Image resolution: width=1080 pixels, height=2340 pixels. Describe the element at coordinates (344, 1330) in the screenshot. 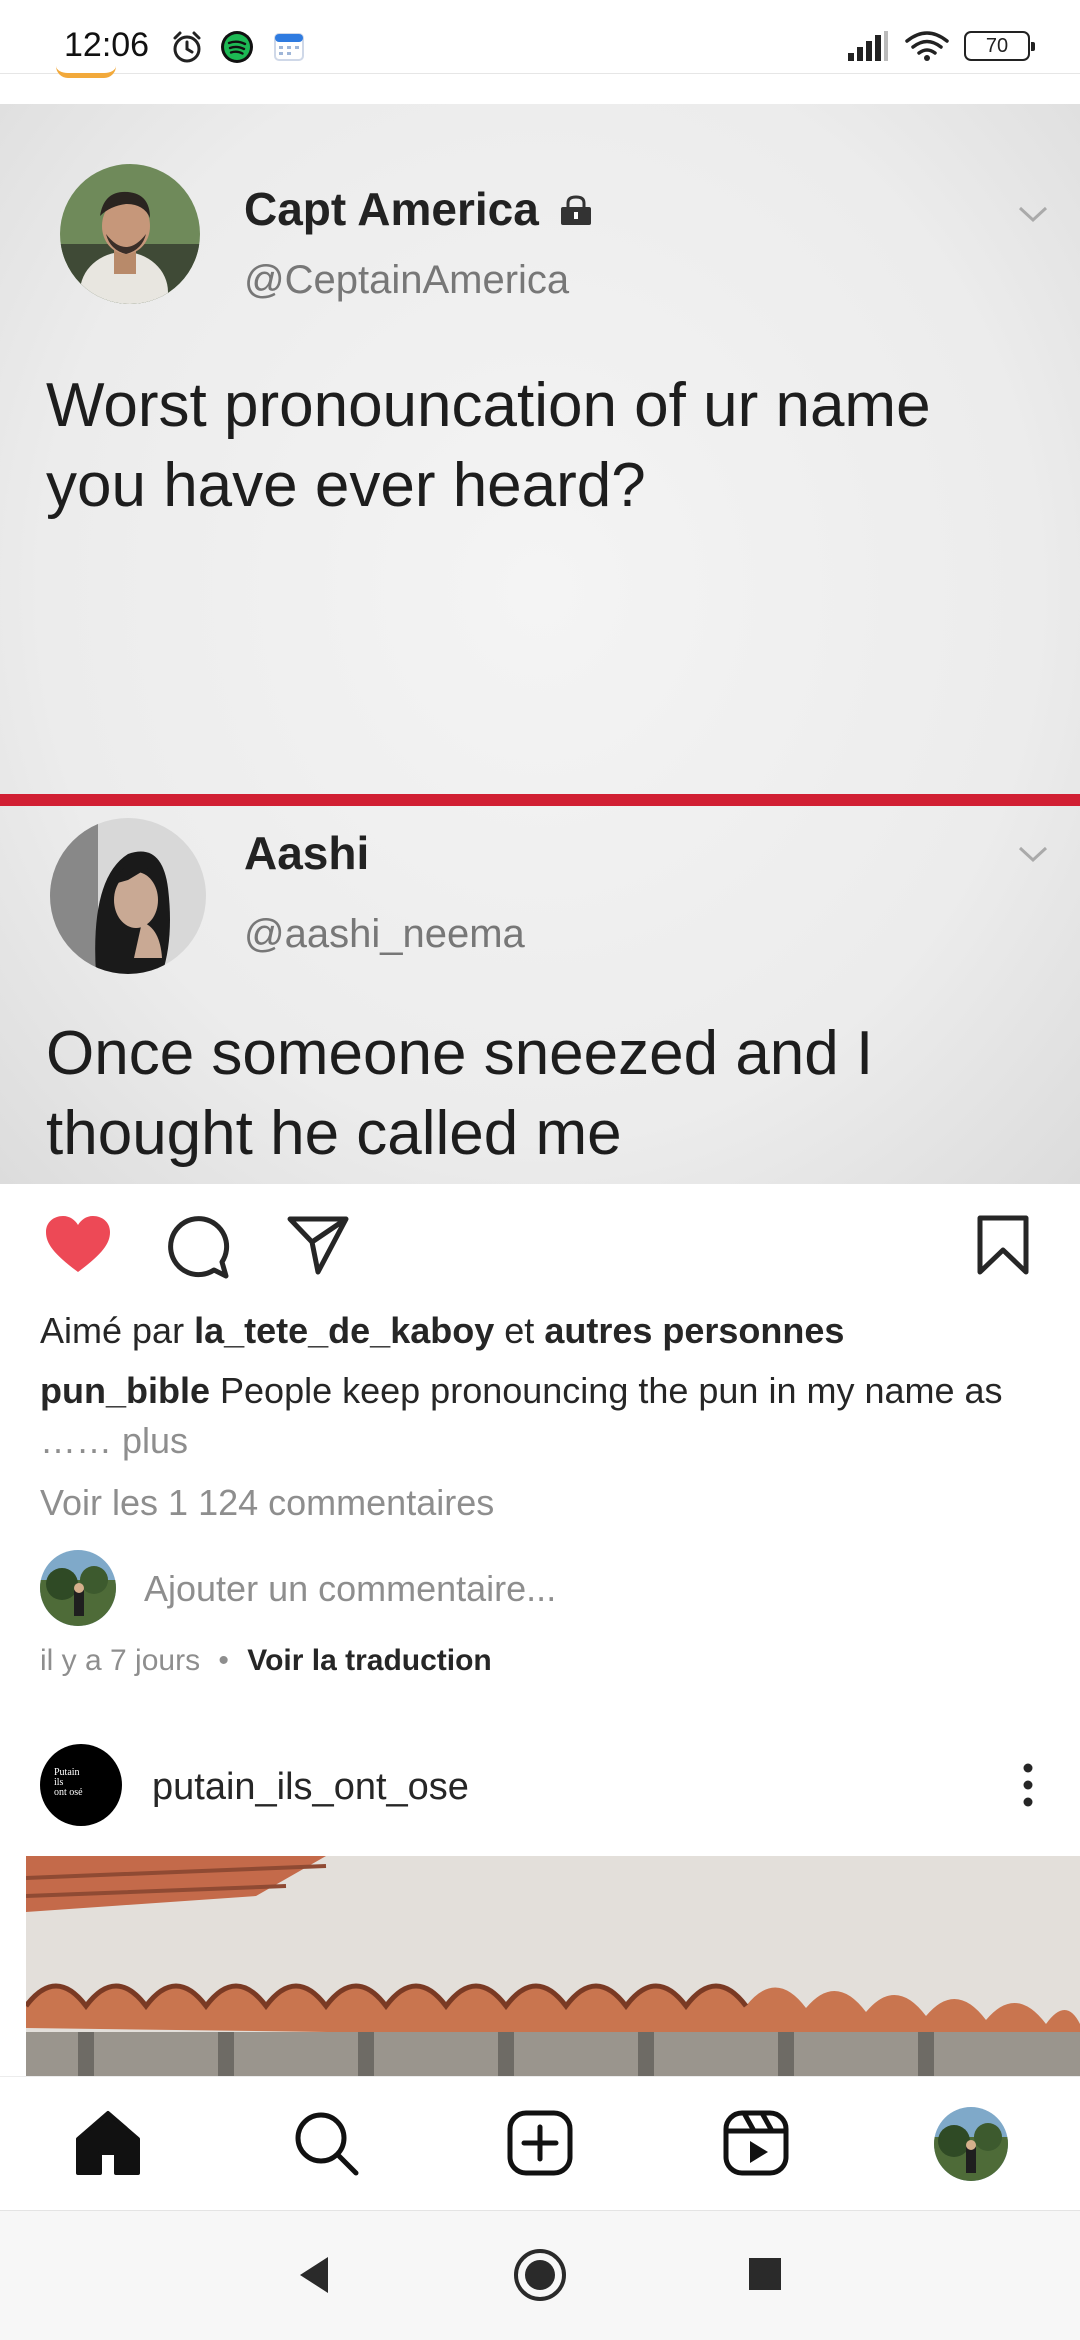

I see `liker-username: la_tete_de_kaboy` at that location.